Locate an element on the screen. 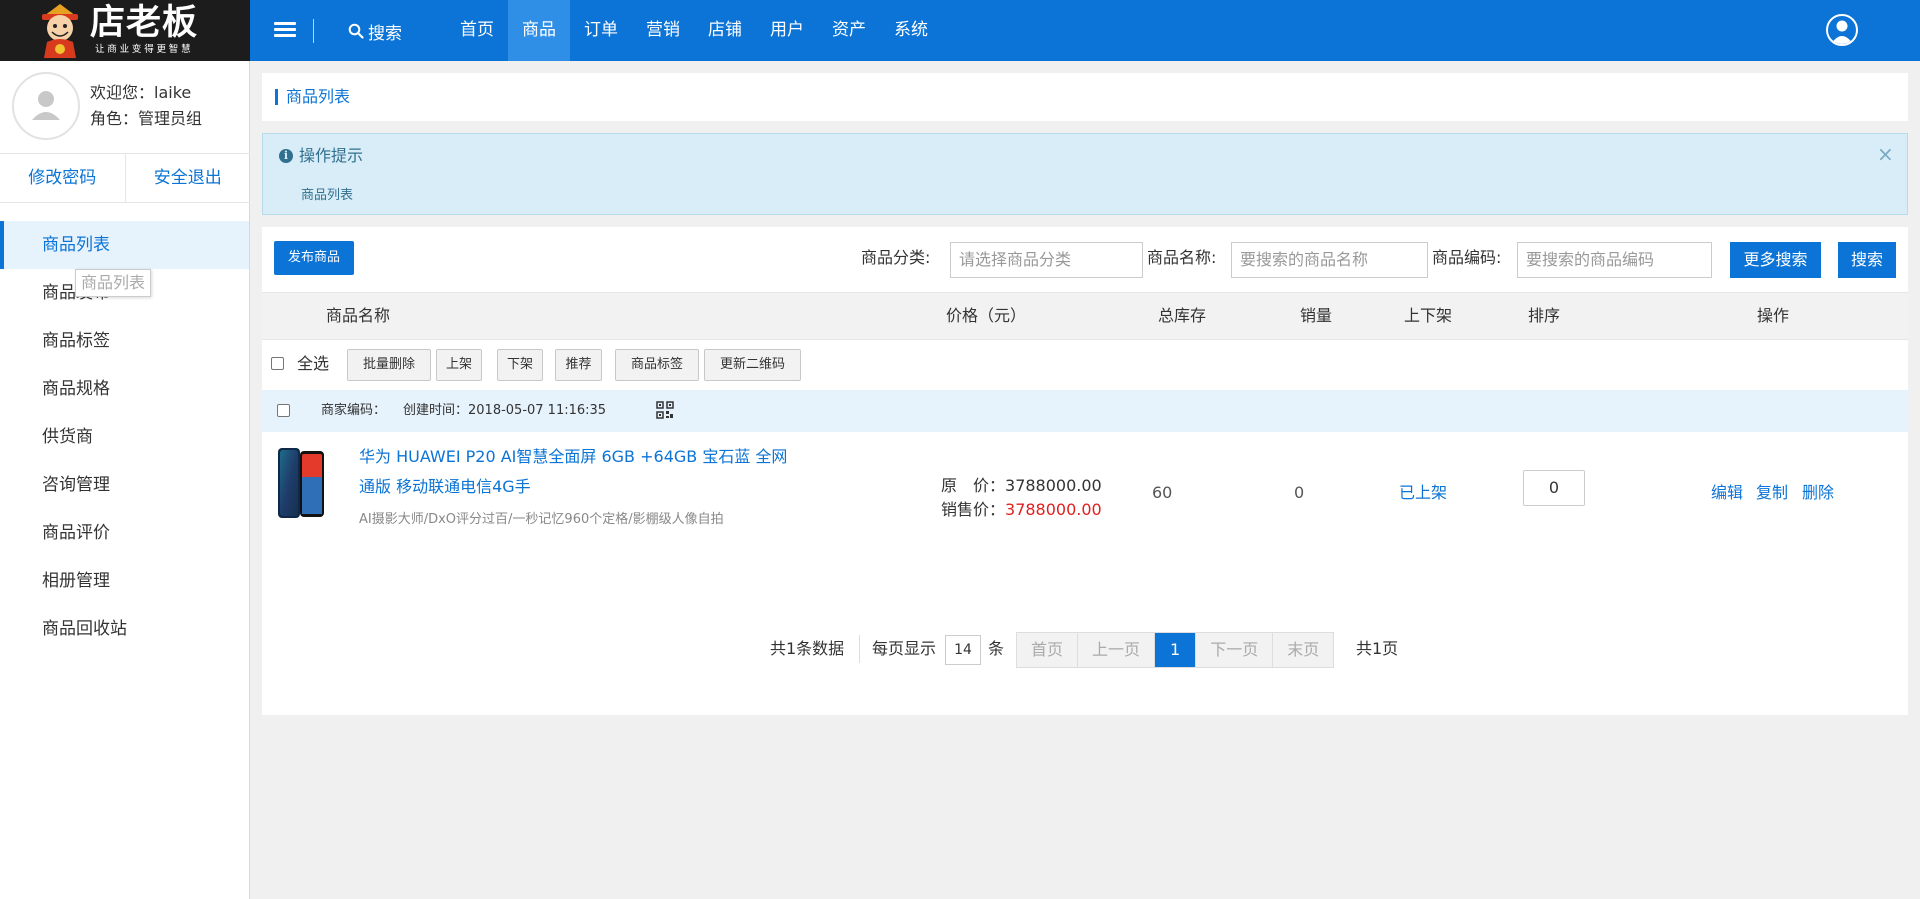 This screenshot has width=1920, height=899. copy-link: 复制 is located at coordinates (1772, 493).